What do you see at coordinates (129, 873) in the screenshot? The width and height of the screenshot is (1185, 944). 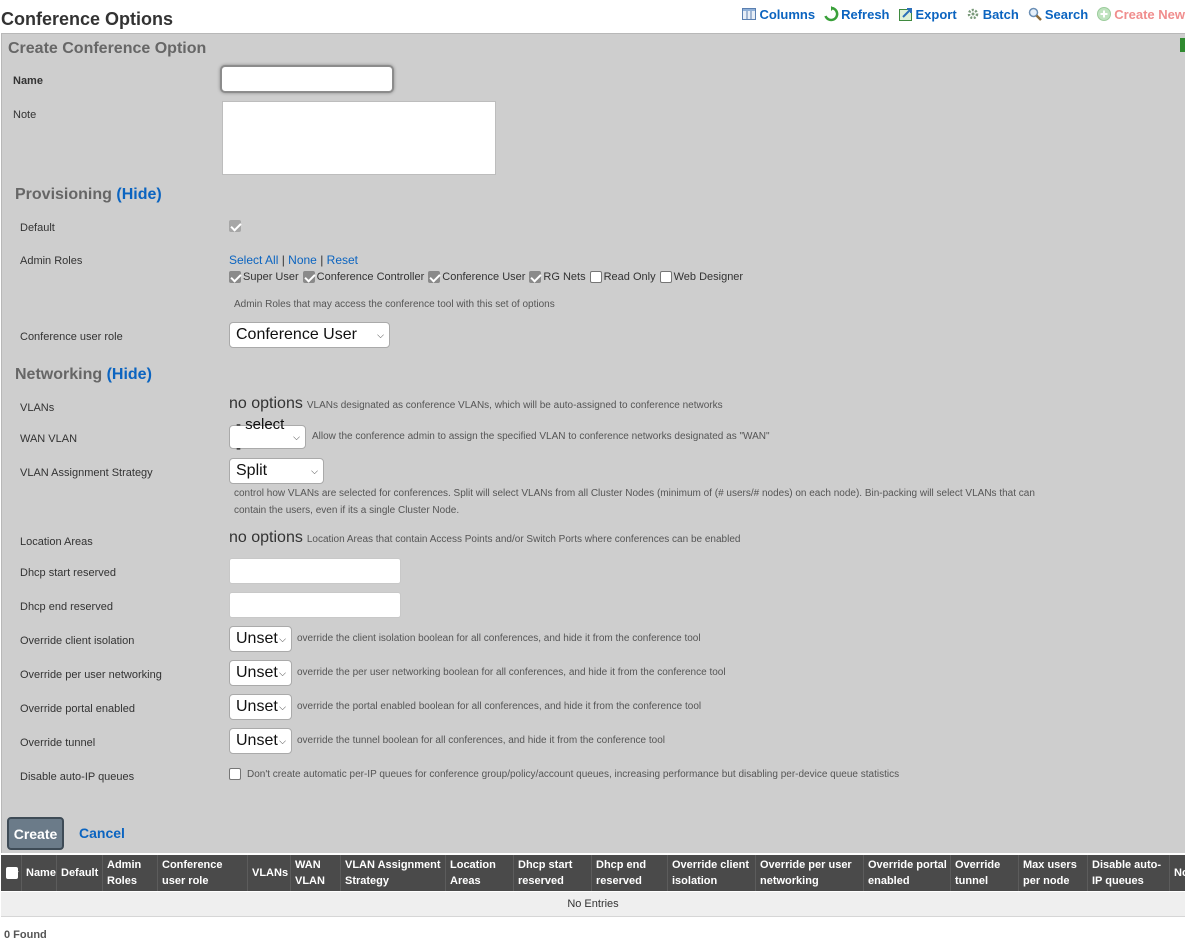 I see `col-admin-roles: Admin Roles` at bounding box center [129, 873].